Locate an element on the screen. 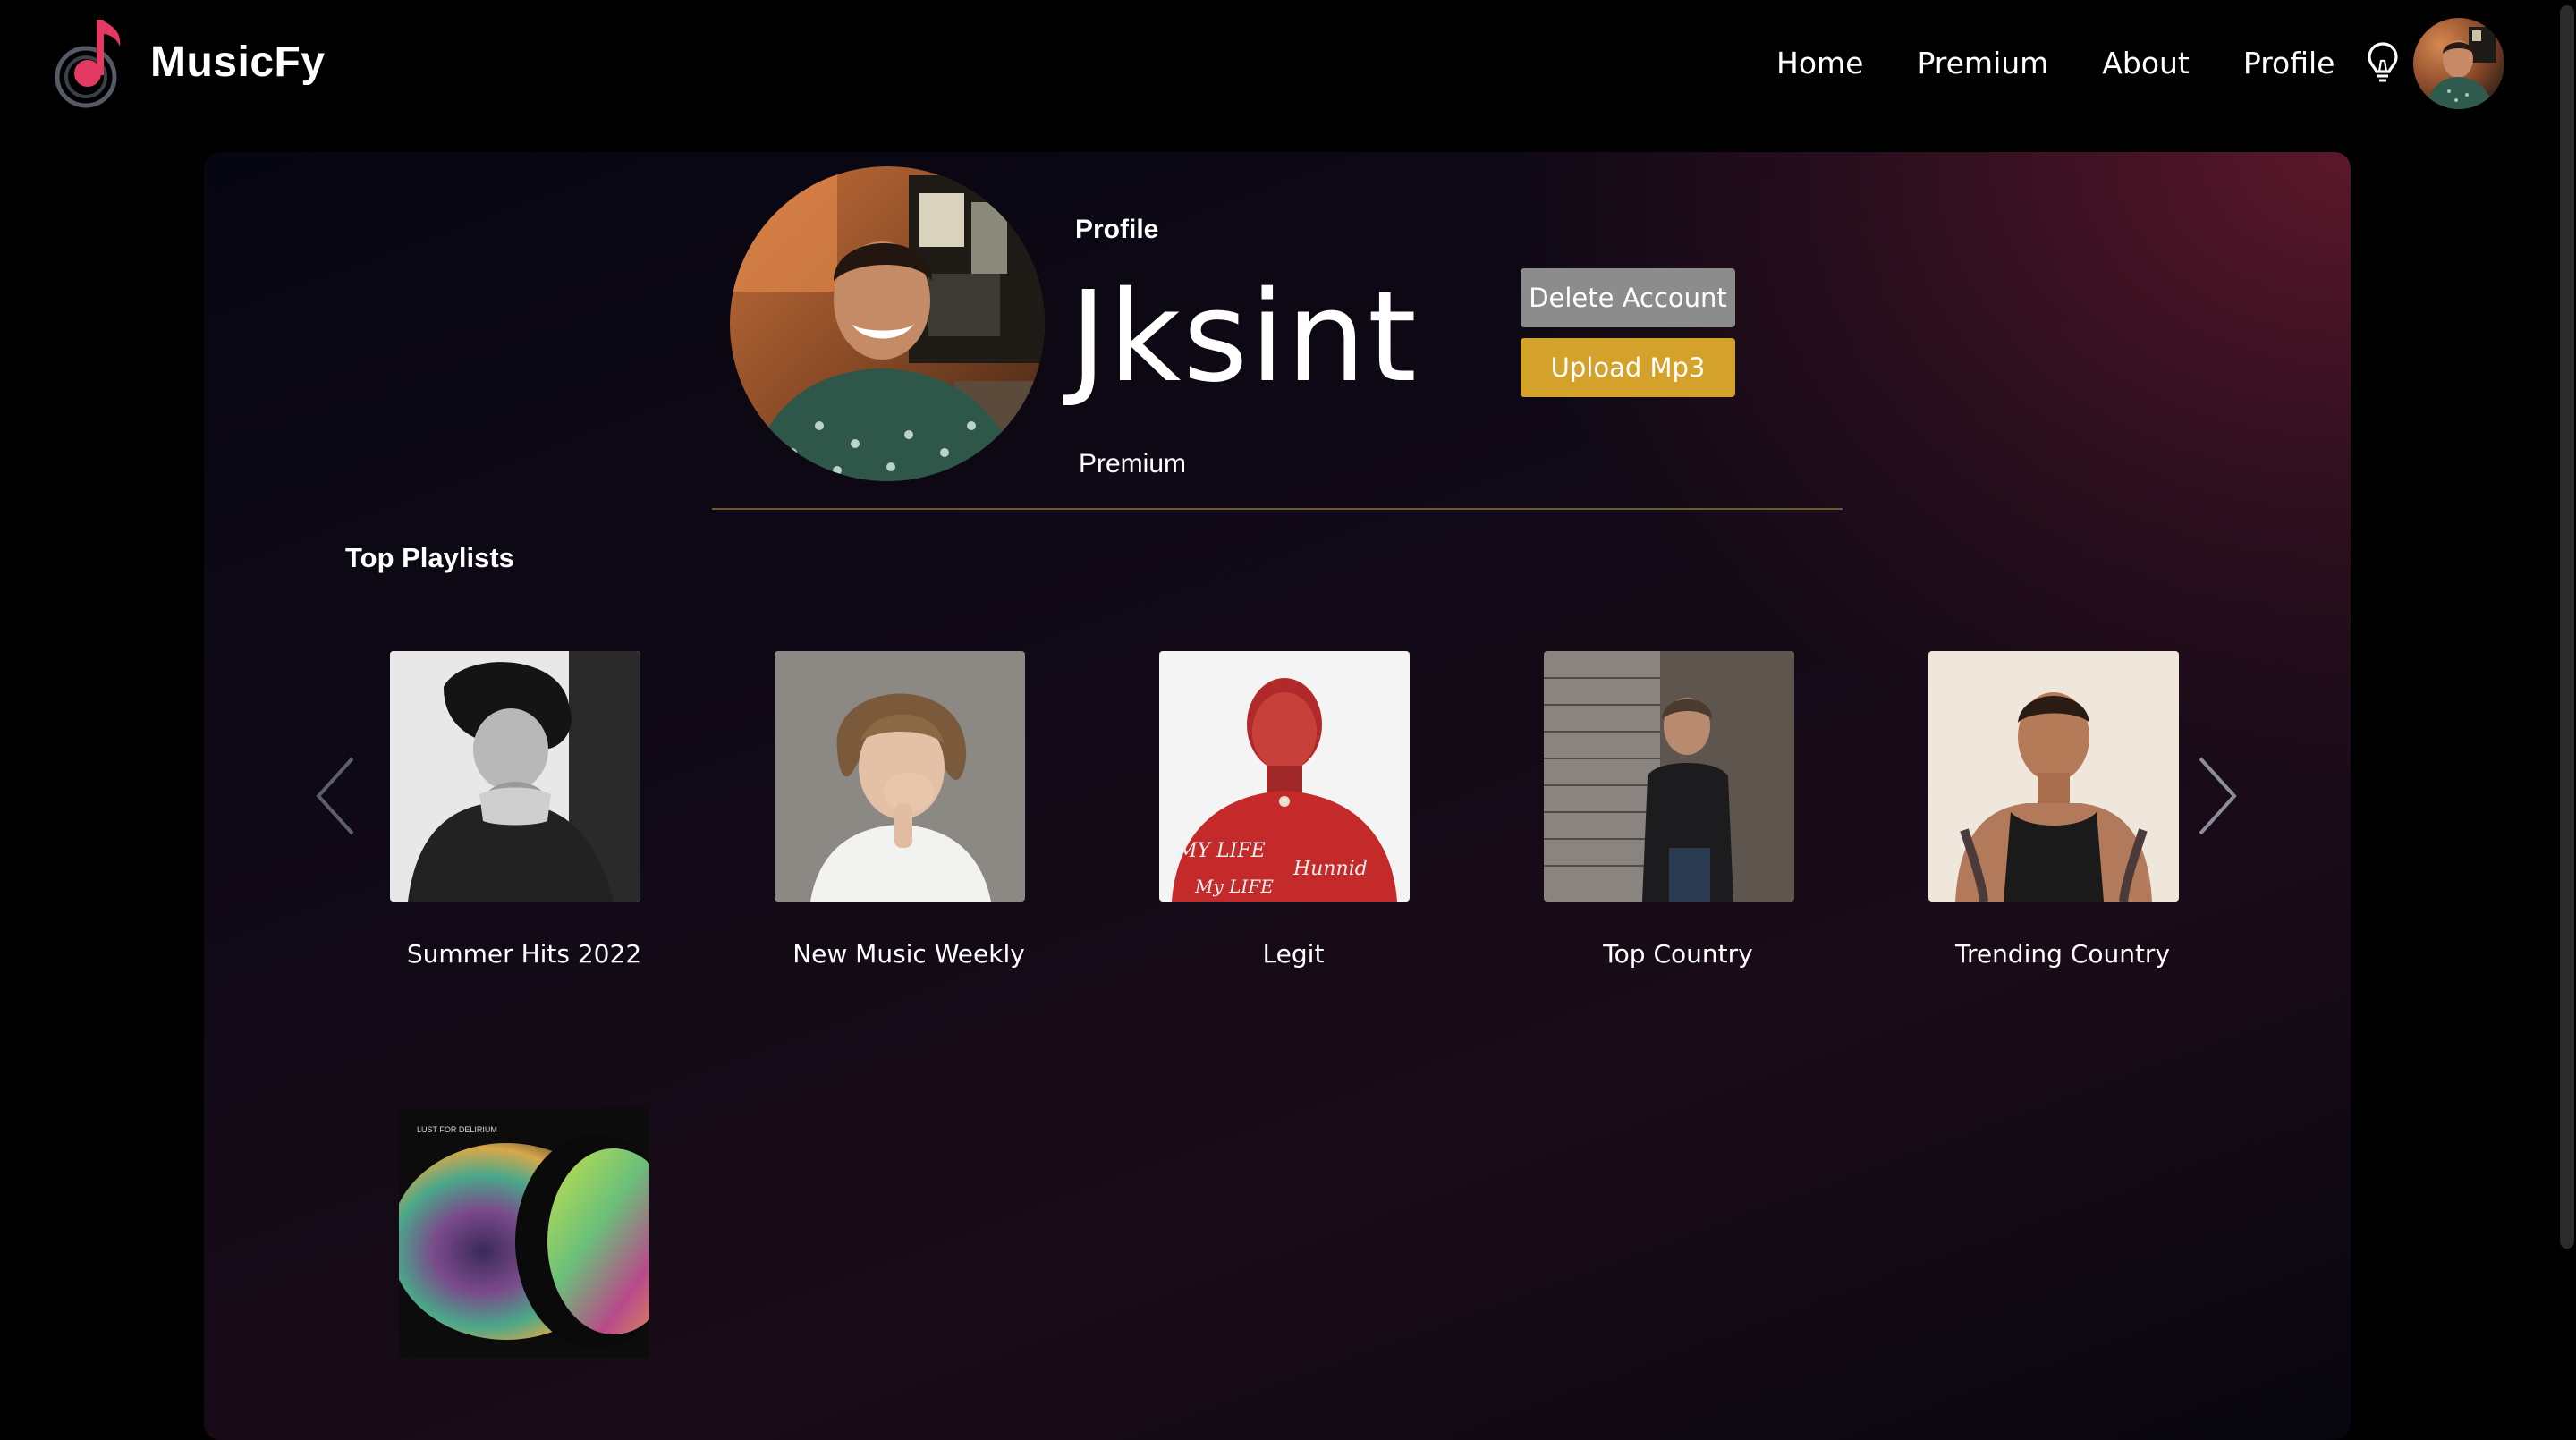 The height and width of the screenshot is (1440, 2576). brand: MusicFy is located at coordinates (188, 62).